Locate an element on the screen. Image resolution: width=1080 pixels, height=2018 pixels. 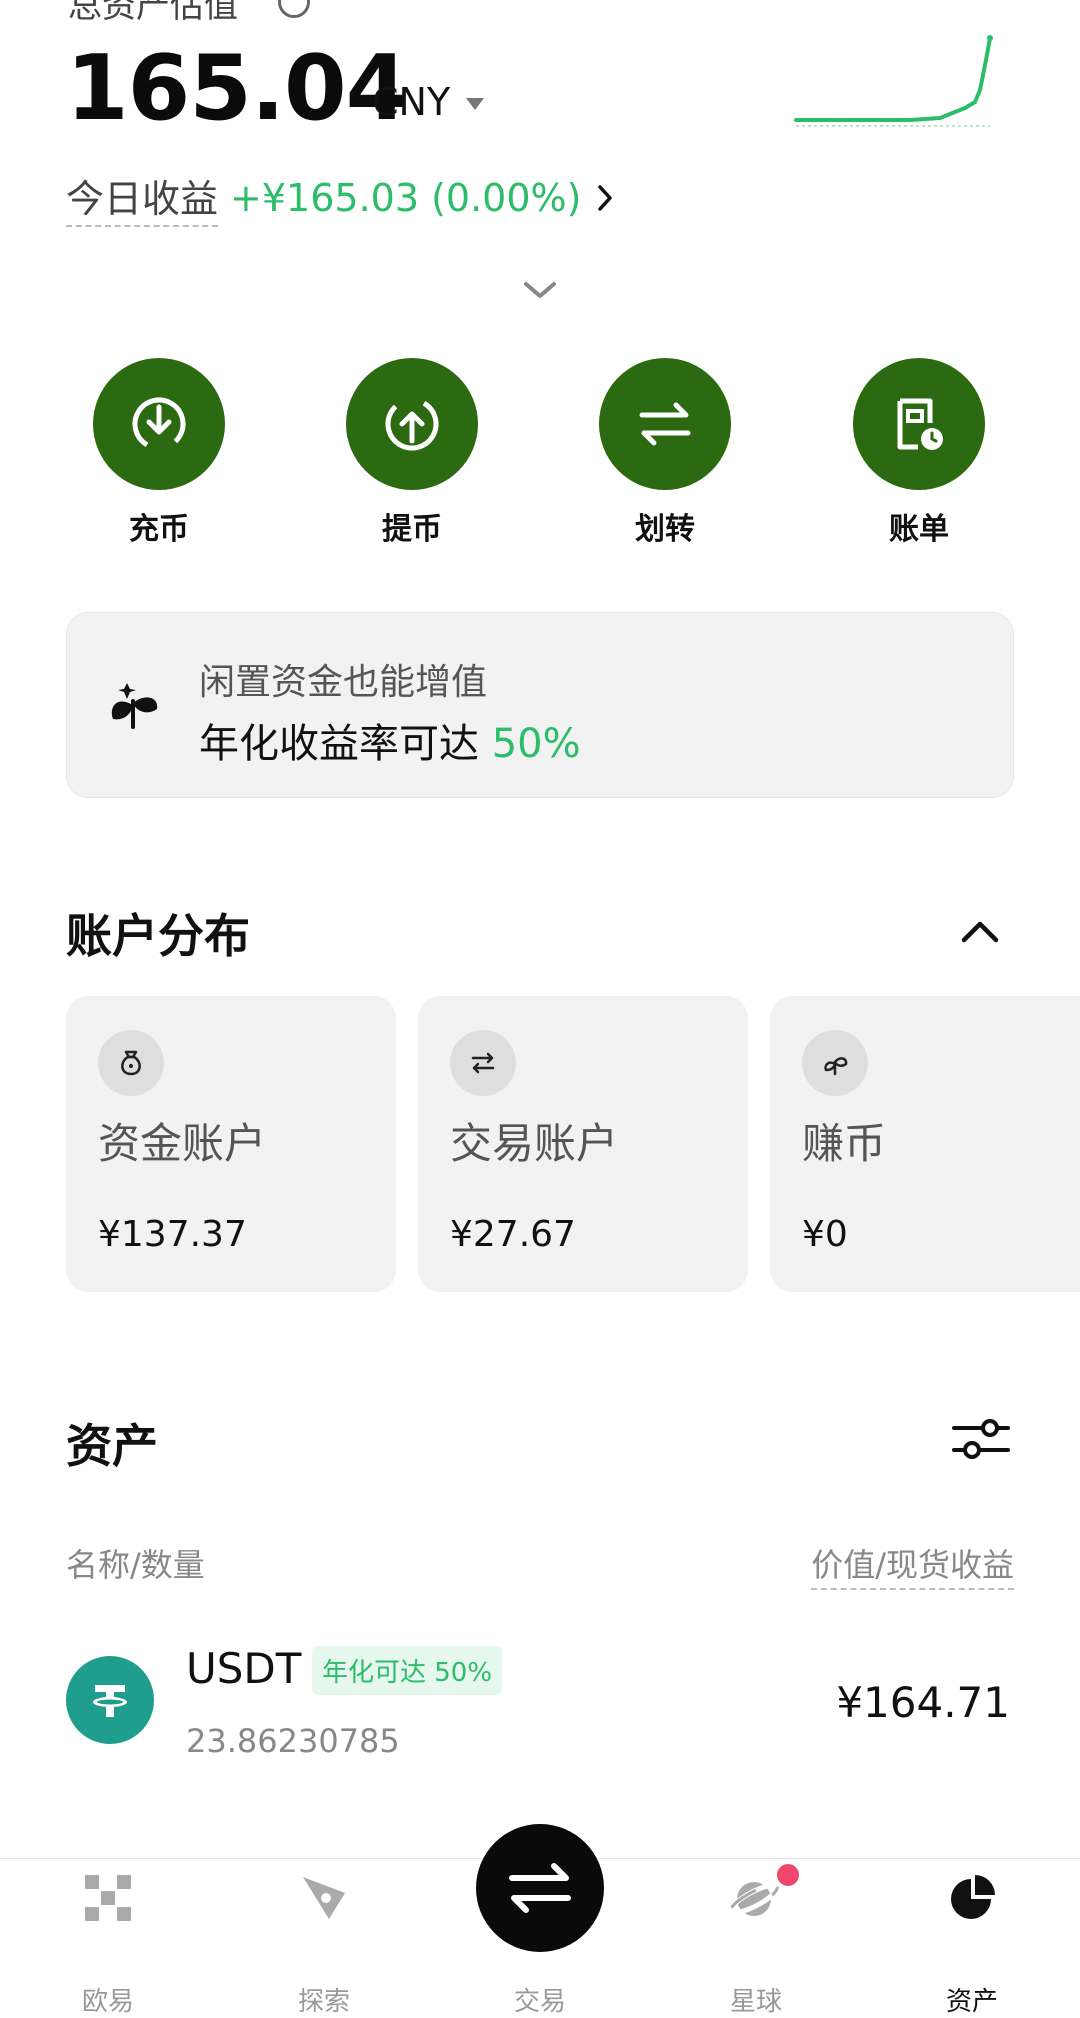
transfer-label: 划转 is located at coordinates (665, 529).